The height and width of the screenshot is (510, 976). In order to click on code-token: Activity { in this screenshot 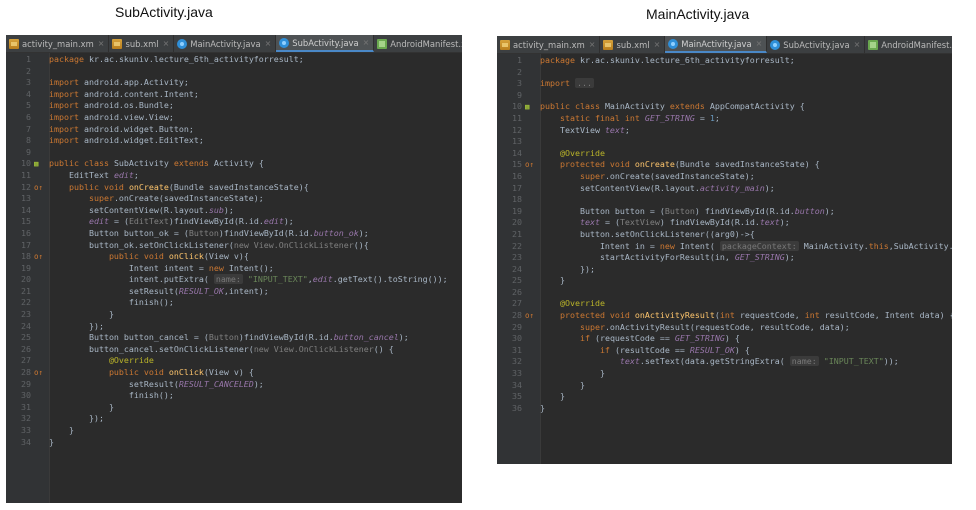, I will do `click(238, 163)`.